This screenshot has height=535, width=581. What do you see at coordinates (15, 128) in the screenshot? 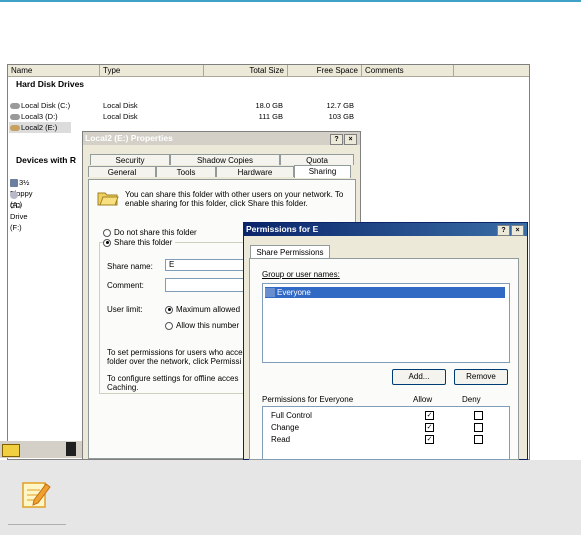
I see `shared-disk-icon` at bounding box center [15, 128].